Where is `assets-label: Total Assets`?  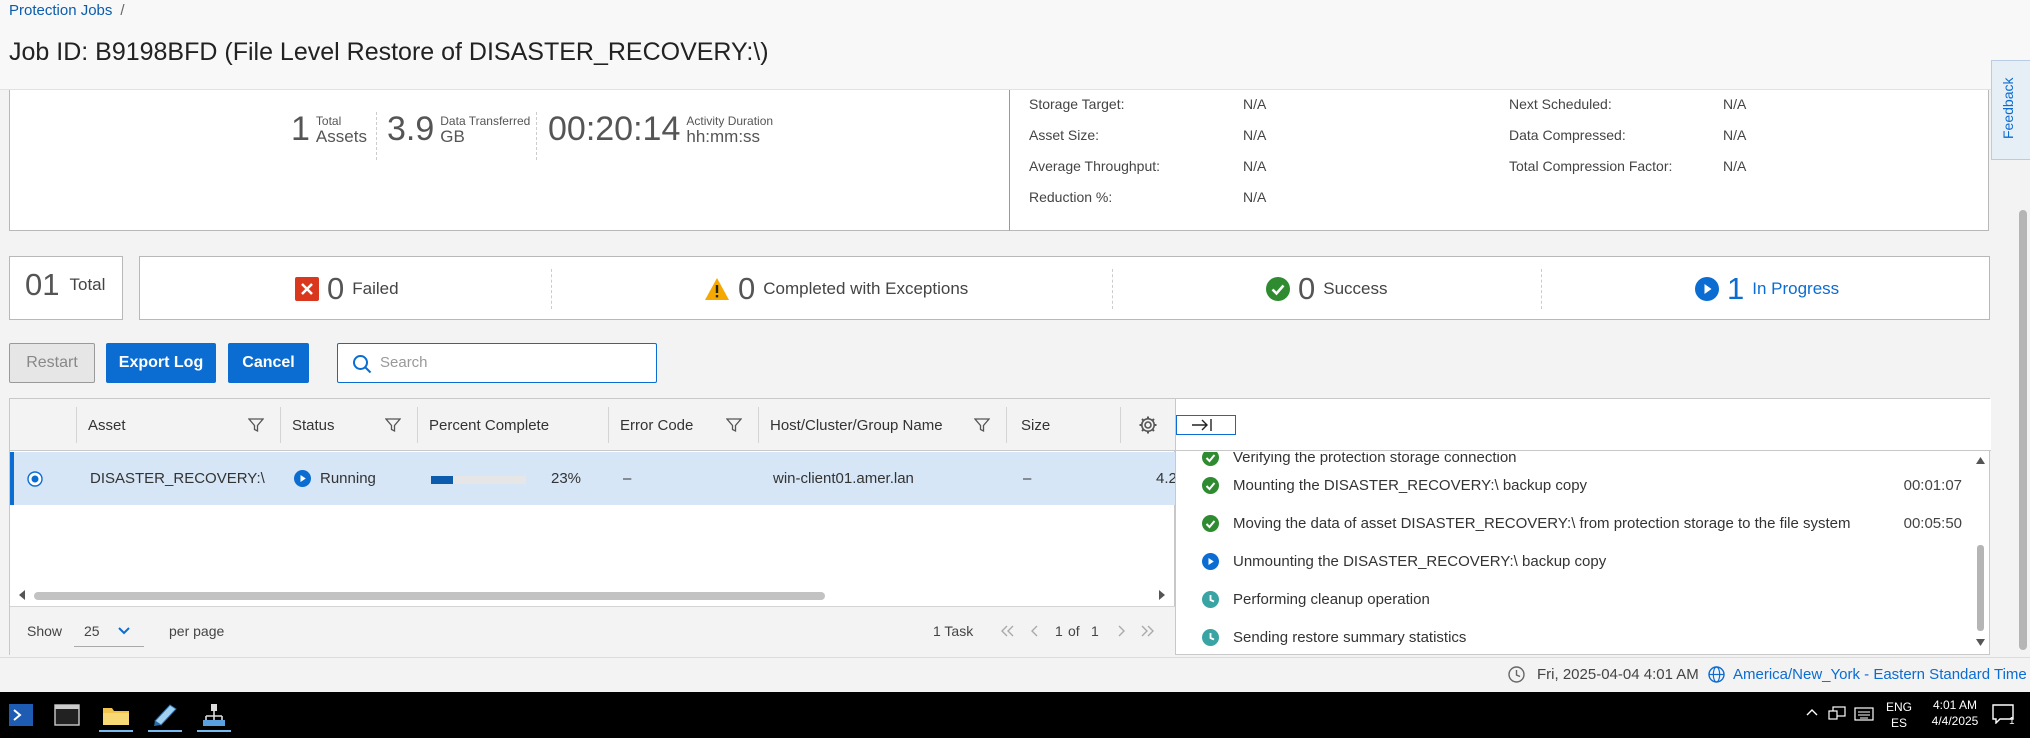
assets-label: Total Assets is located at coordinates (341, 129).